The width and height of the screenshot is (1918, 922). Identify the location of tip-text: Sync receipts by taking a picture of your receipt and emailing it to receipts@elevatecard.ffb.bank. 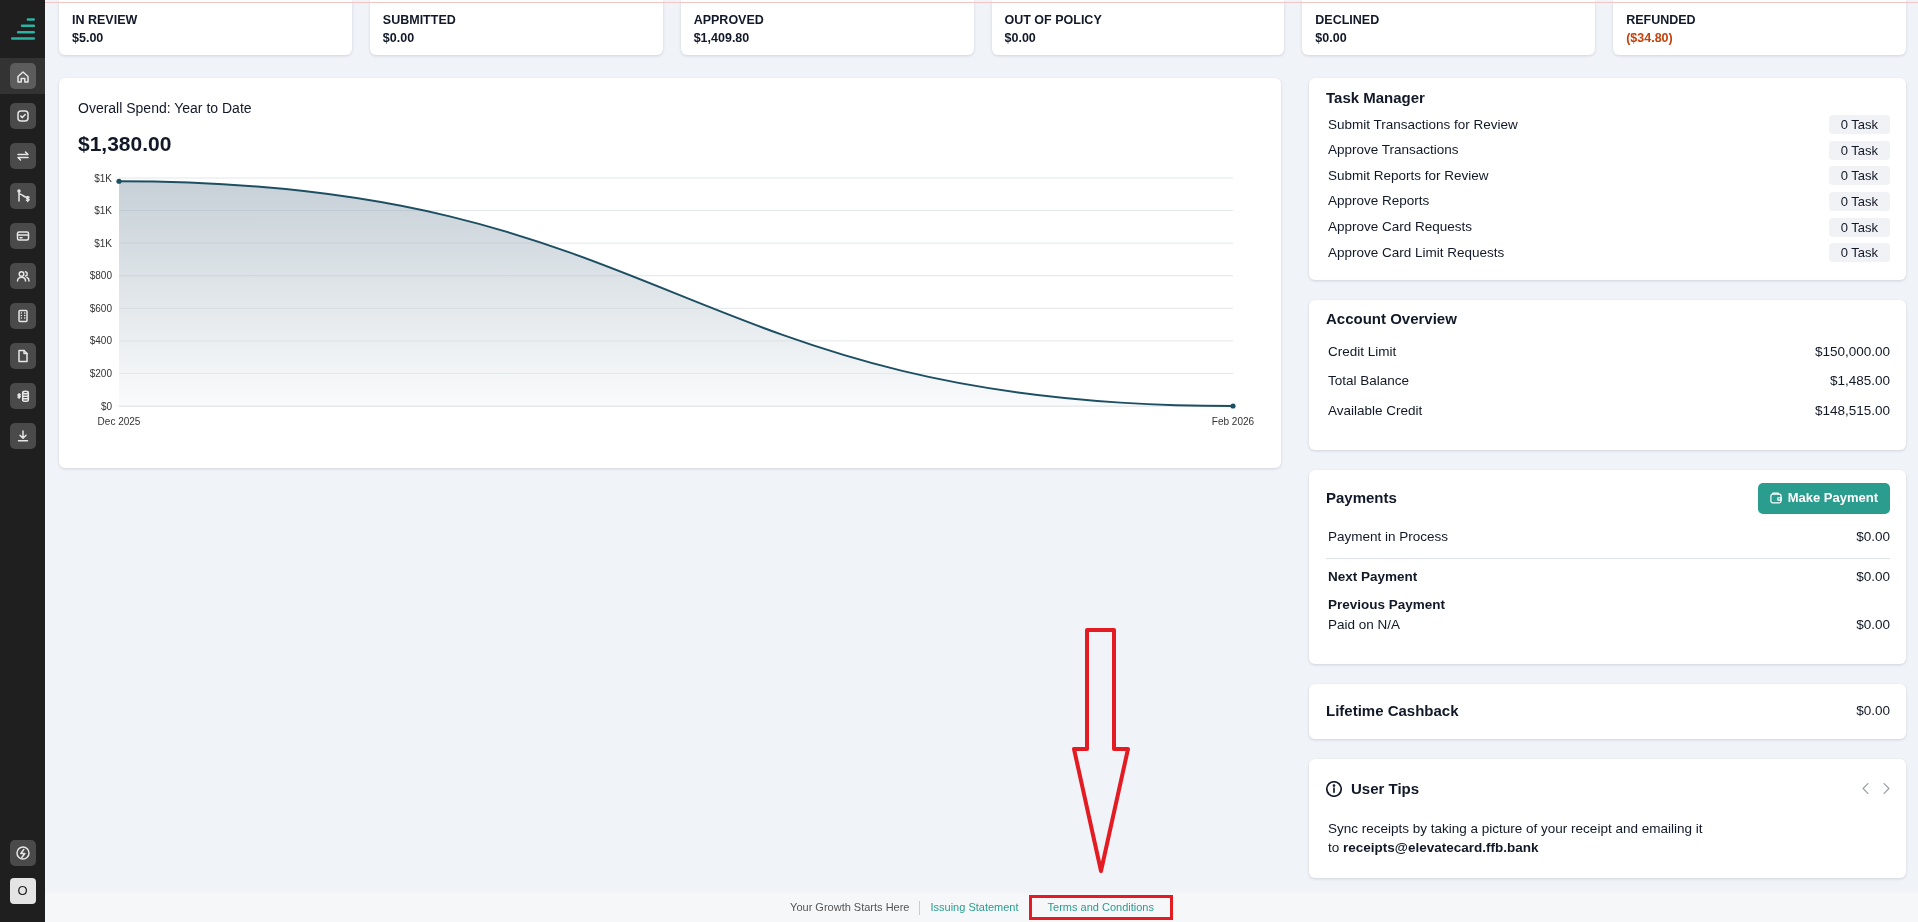
(1516, 838).